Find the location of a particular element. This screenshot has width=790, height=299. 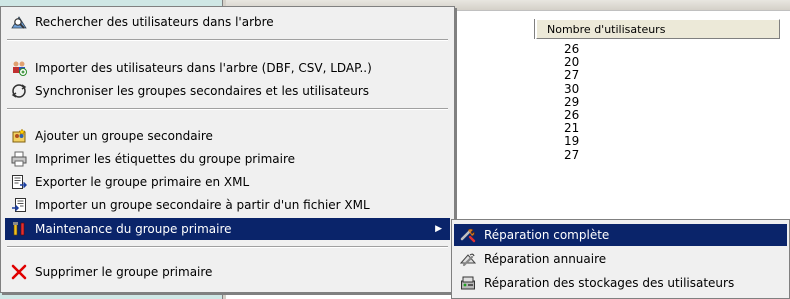

submenu-item-label: Réparation annuaire is located at coordinates (545, 259).